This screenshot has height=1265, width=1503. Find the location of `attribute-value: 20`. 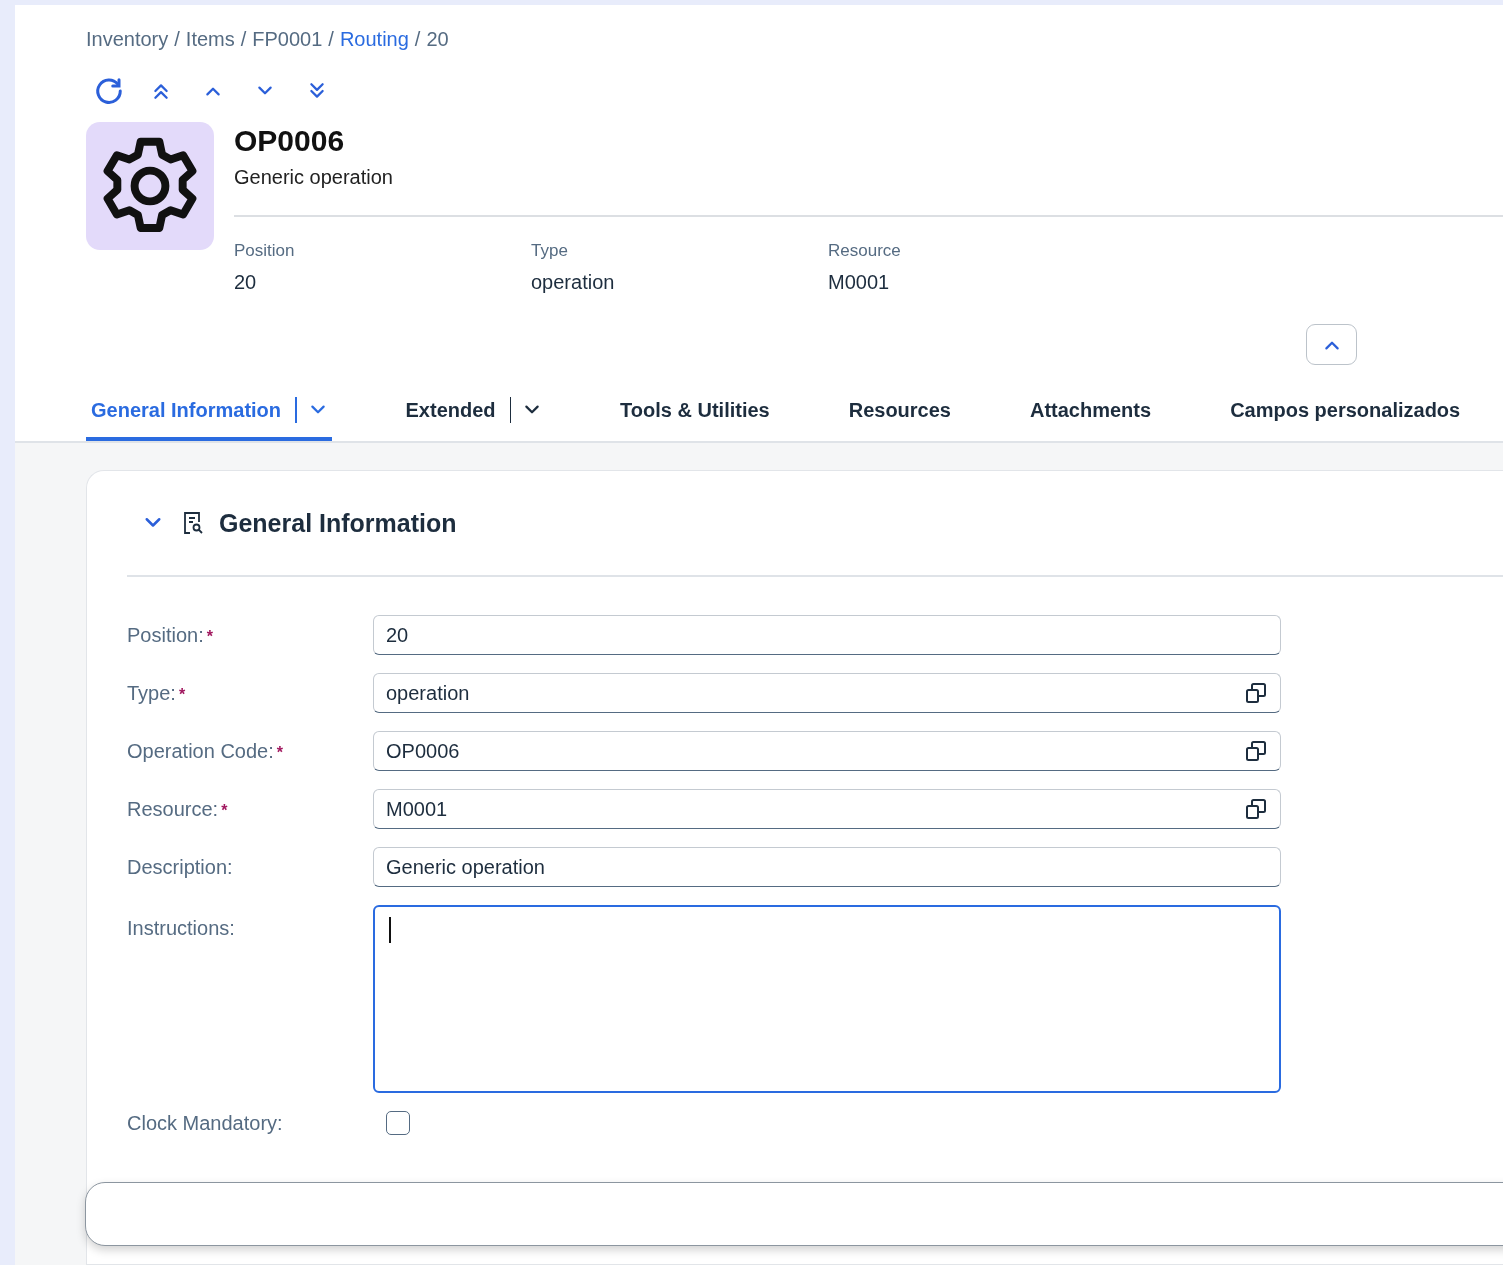

attribute-value: 20 is located at coordinates (246, 282).